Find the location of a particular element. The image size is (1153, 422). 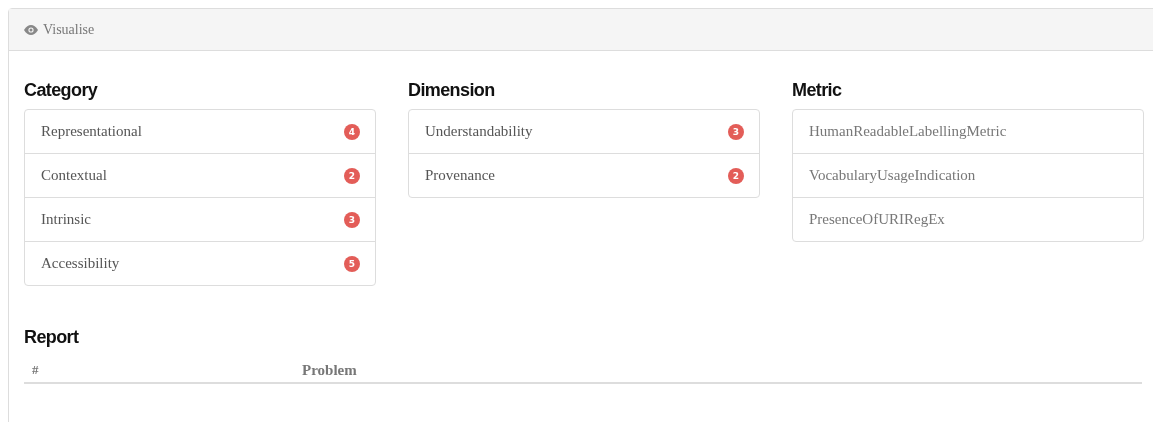

section-heading: Report is located at coordinates (51, 337).